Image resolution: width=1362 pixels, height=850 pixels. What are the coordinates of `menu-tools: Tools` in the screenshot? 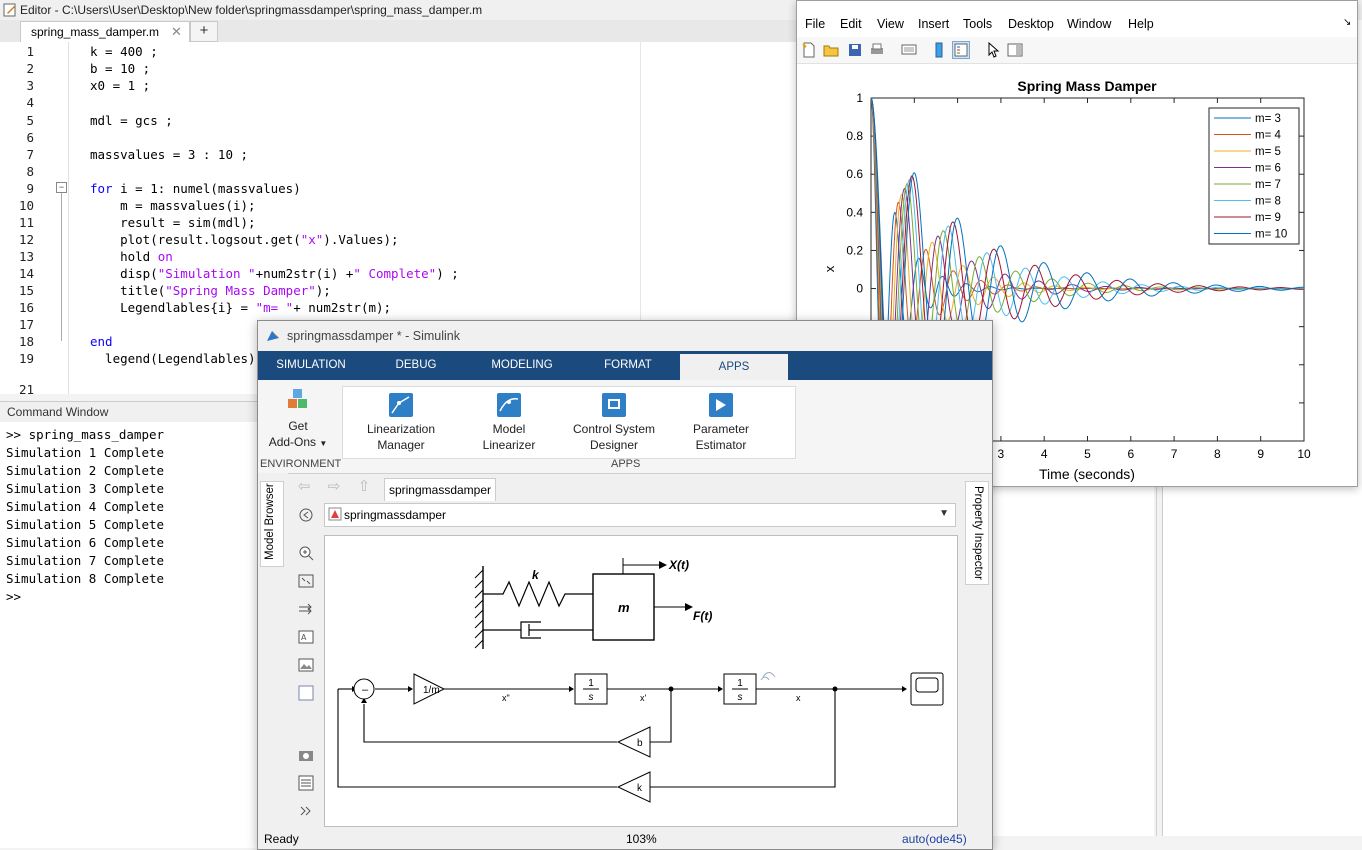 It's located at (977, 24).